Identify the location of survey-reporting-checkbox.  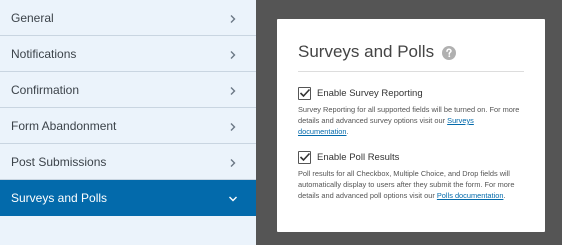
(304, 93).